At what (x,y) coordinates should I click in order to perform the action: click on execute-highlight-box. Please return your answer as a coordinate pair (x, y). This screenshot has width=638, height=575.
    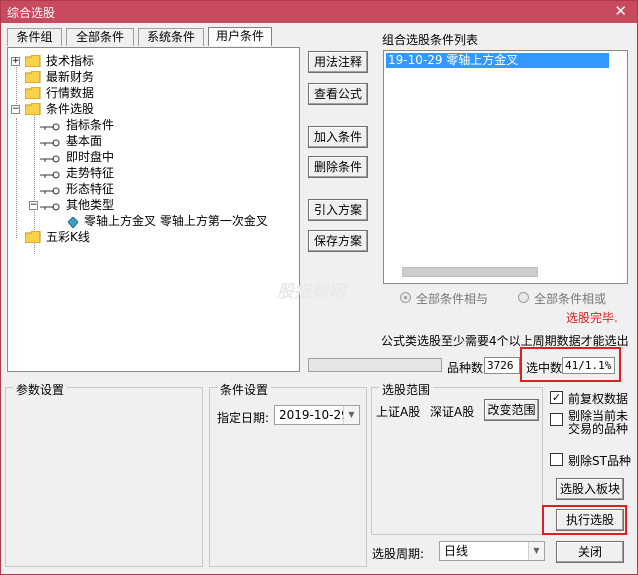
    Looking at the image, I should click on (584, 520).